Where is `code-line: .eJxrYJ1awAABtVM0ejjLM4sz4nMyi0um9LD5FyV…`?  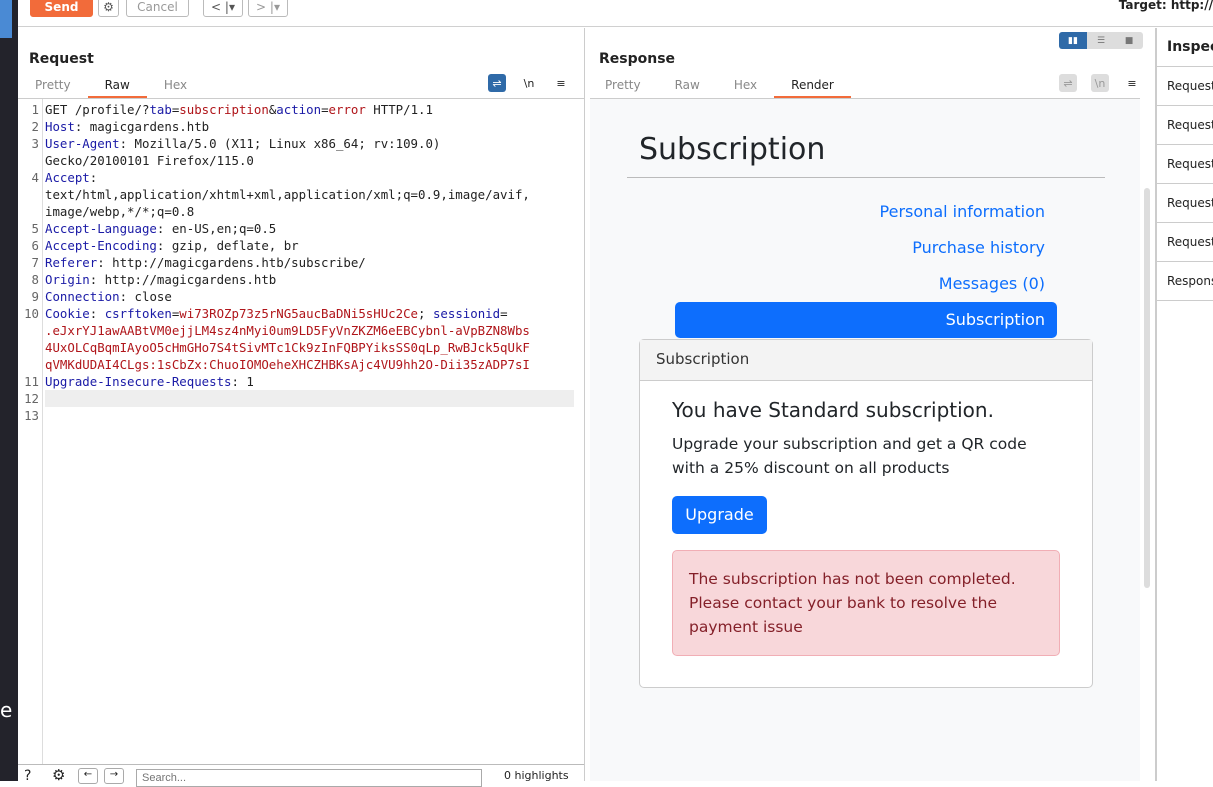
code-line: .eJxrYJ1awAABtVM0ejjLM4sz4nMyi0um9LD5FyV… is located at coordinates (287, 330).